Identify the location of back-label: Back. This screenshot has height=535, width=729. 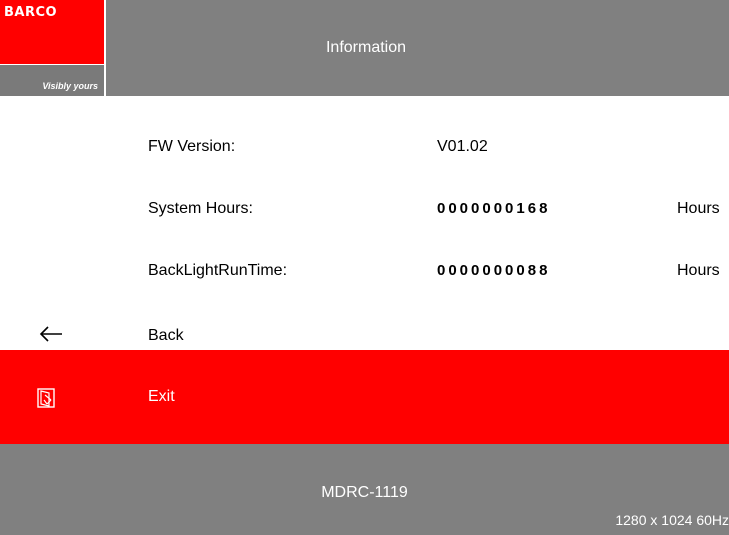
(166, 335).